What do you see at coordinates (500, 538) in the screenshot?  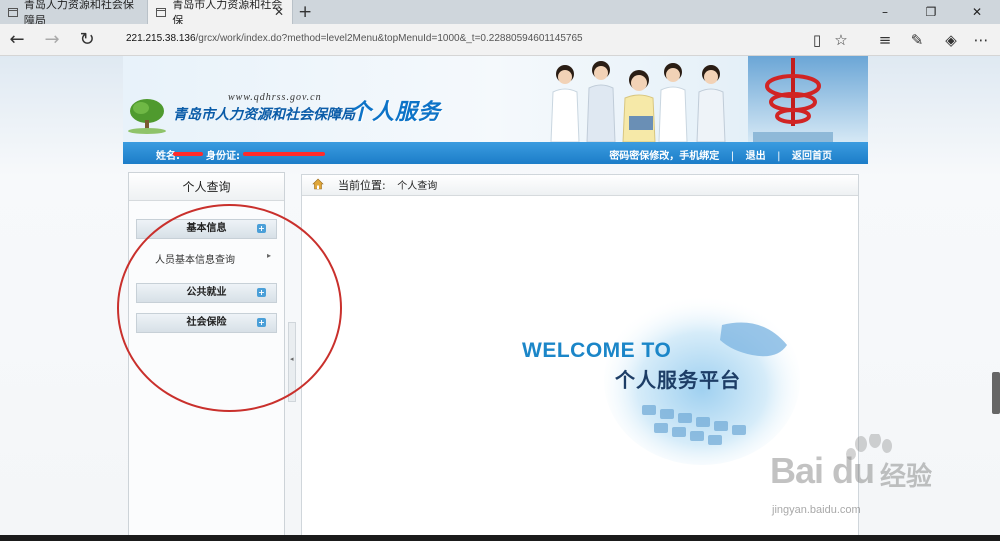 I see `taskbar-strip` at bounding box center [500, 538].